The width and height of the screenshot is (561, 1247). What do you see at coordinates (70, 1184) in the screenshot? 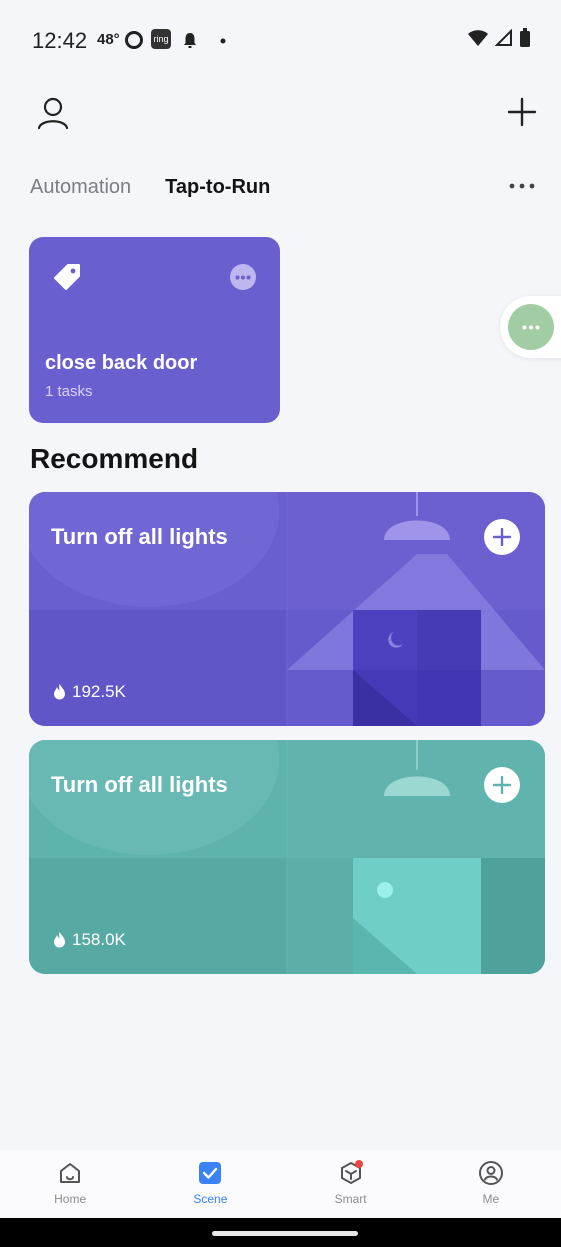
I see `nav-home: Home` at bounding box center [70, 1184].